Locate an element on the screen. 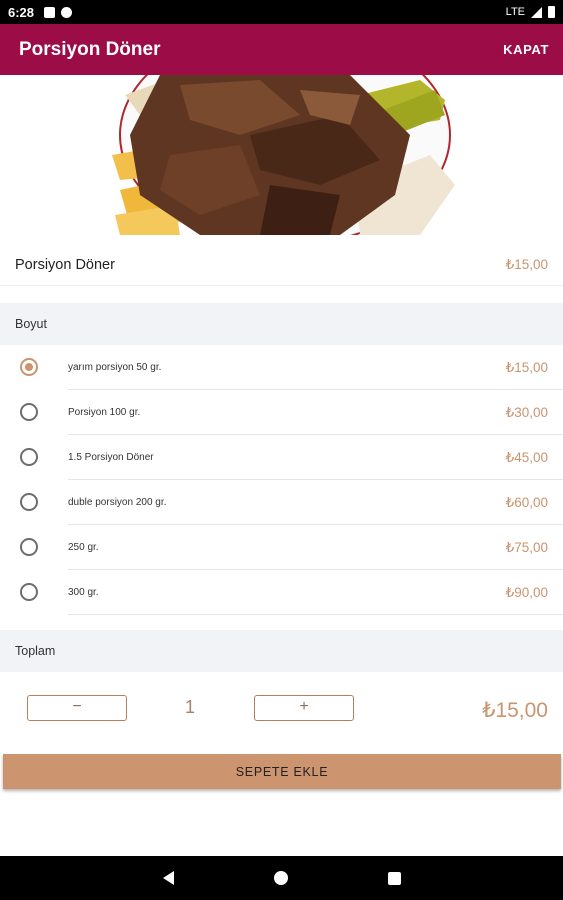 The image size is (563, 900). page-title: Porsiyon Döner is located at coordinates (90, 49).